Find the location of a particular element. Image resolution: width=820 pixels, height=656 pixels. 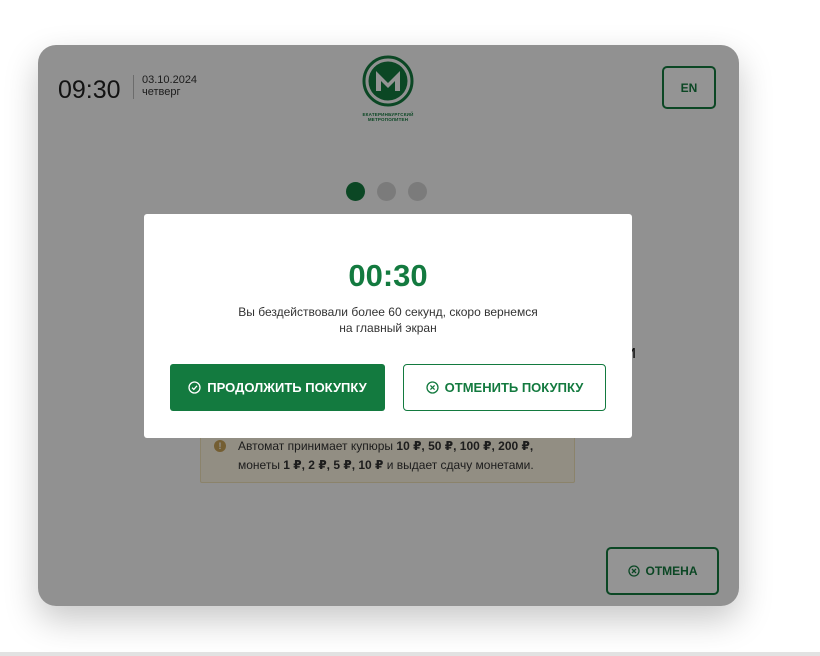

inactivity-message-line2: на главный экран is located at coordinates (388, 328).